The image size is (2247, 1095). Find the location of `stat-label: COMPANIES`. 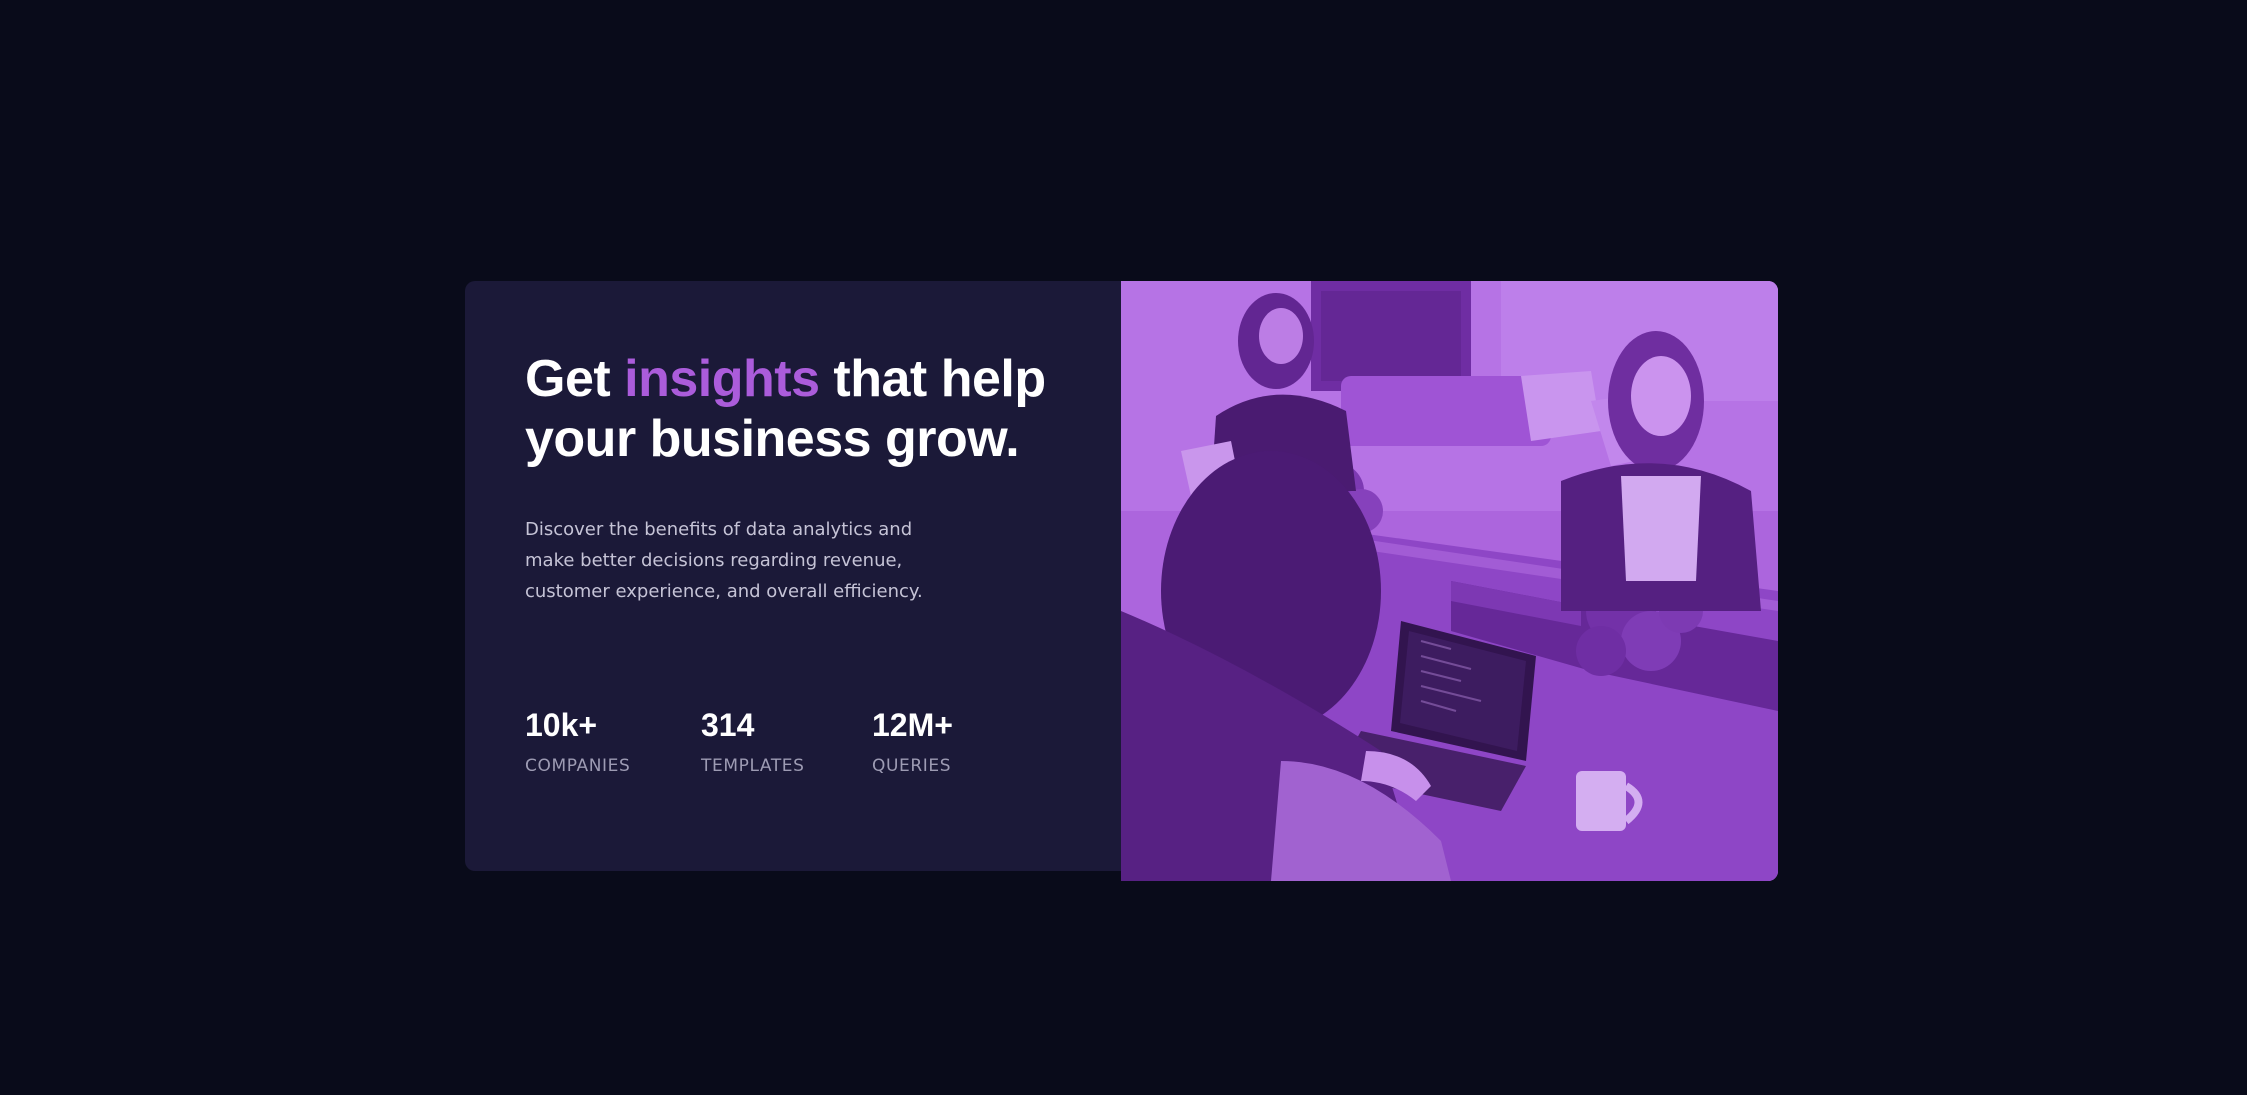

stat-label: COMPANIES is located at coordinates (578, 766).